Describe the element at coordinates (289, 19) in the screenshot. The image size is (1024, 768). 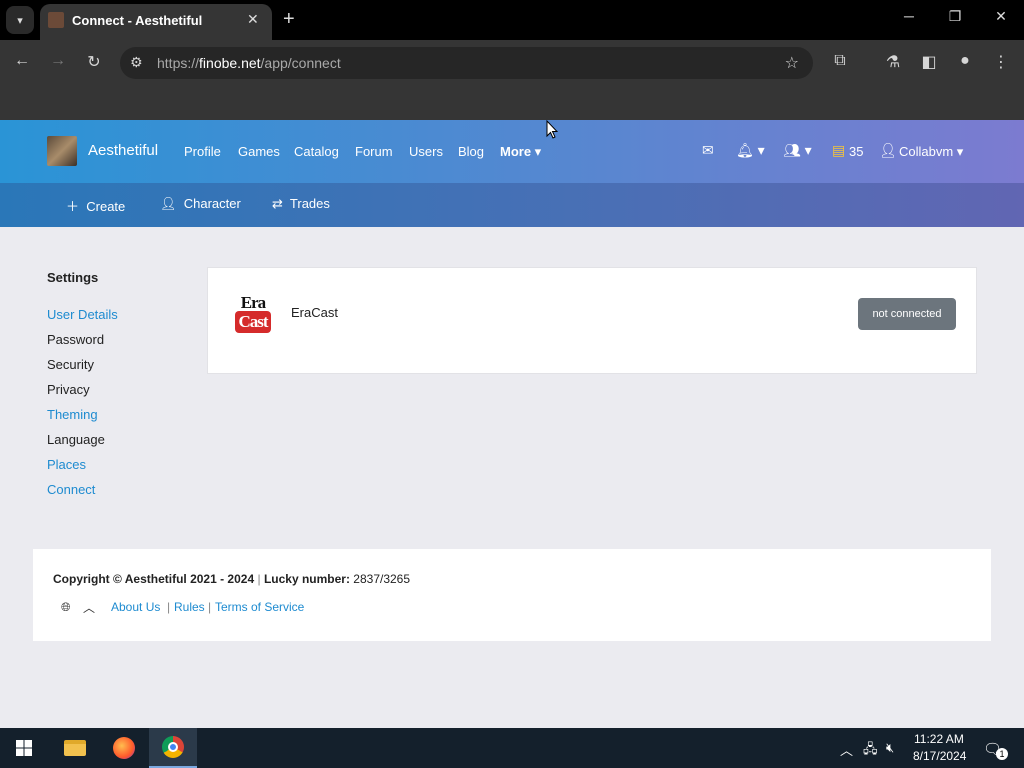
I see `new-tab-button: +` at that location.